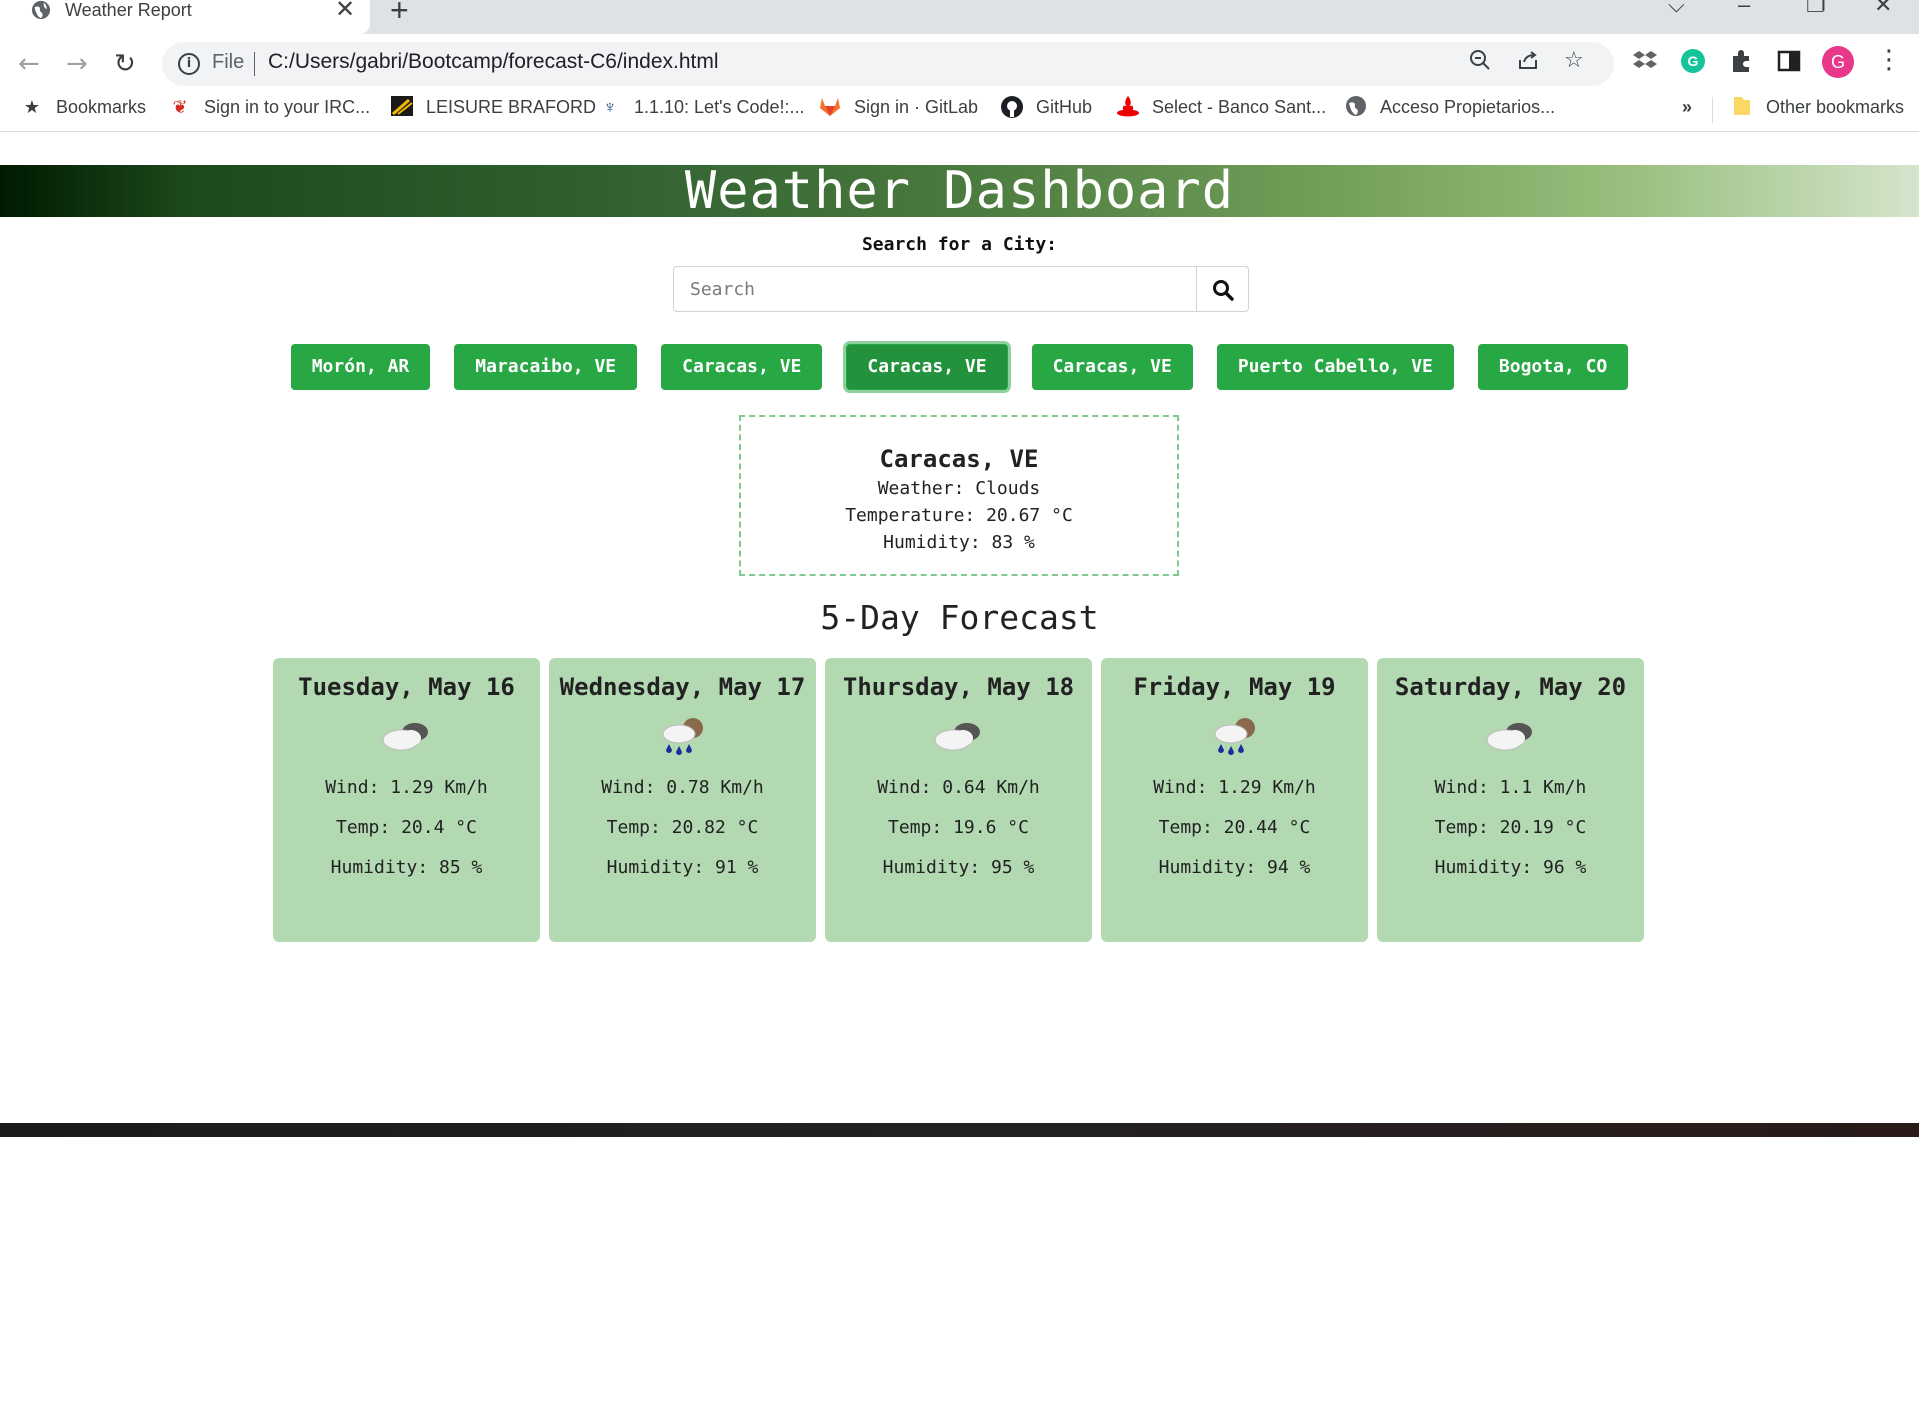 The image size is (1919, 1427). I want to click on page-title: Weather Dashboard, so click(959, 191).